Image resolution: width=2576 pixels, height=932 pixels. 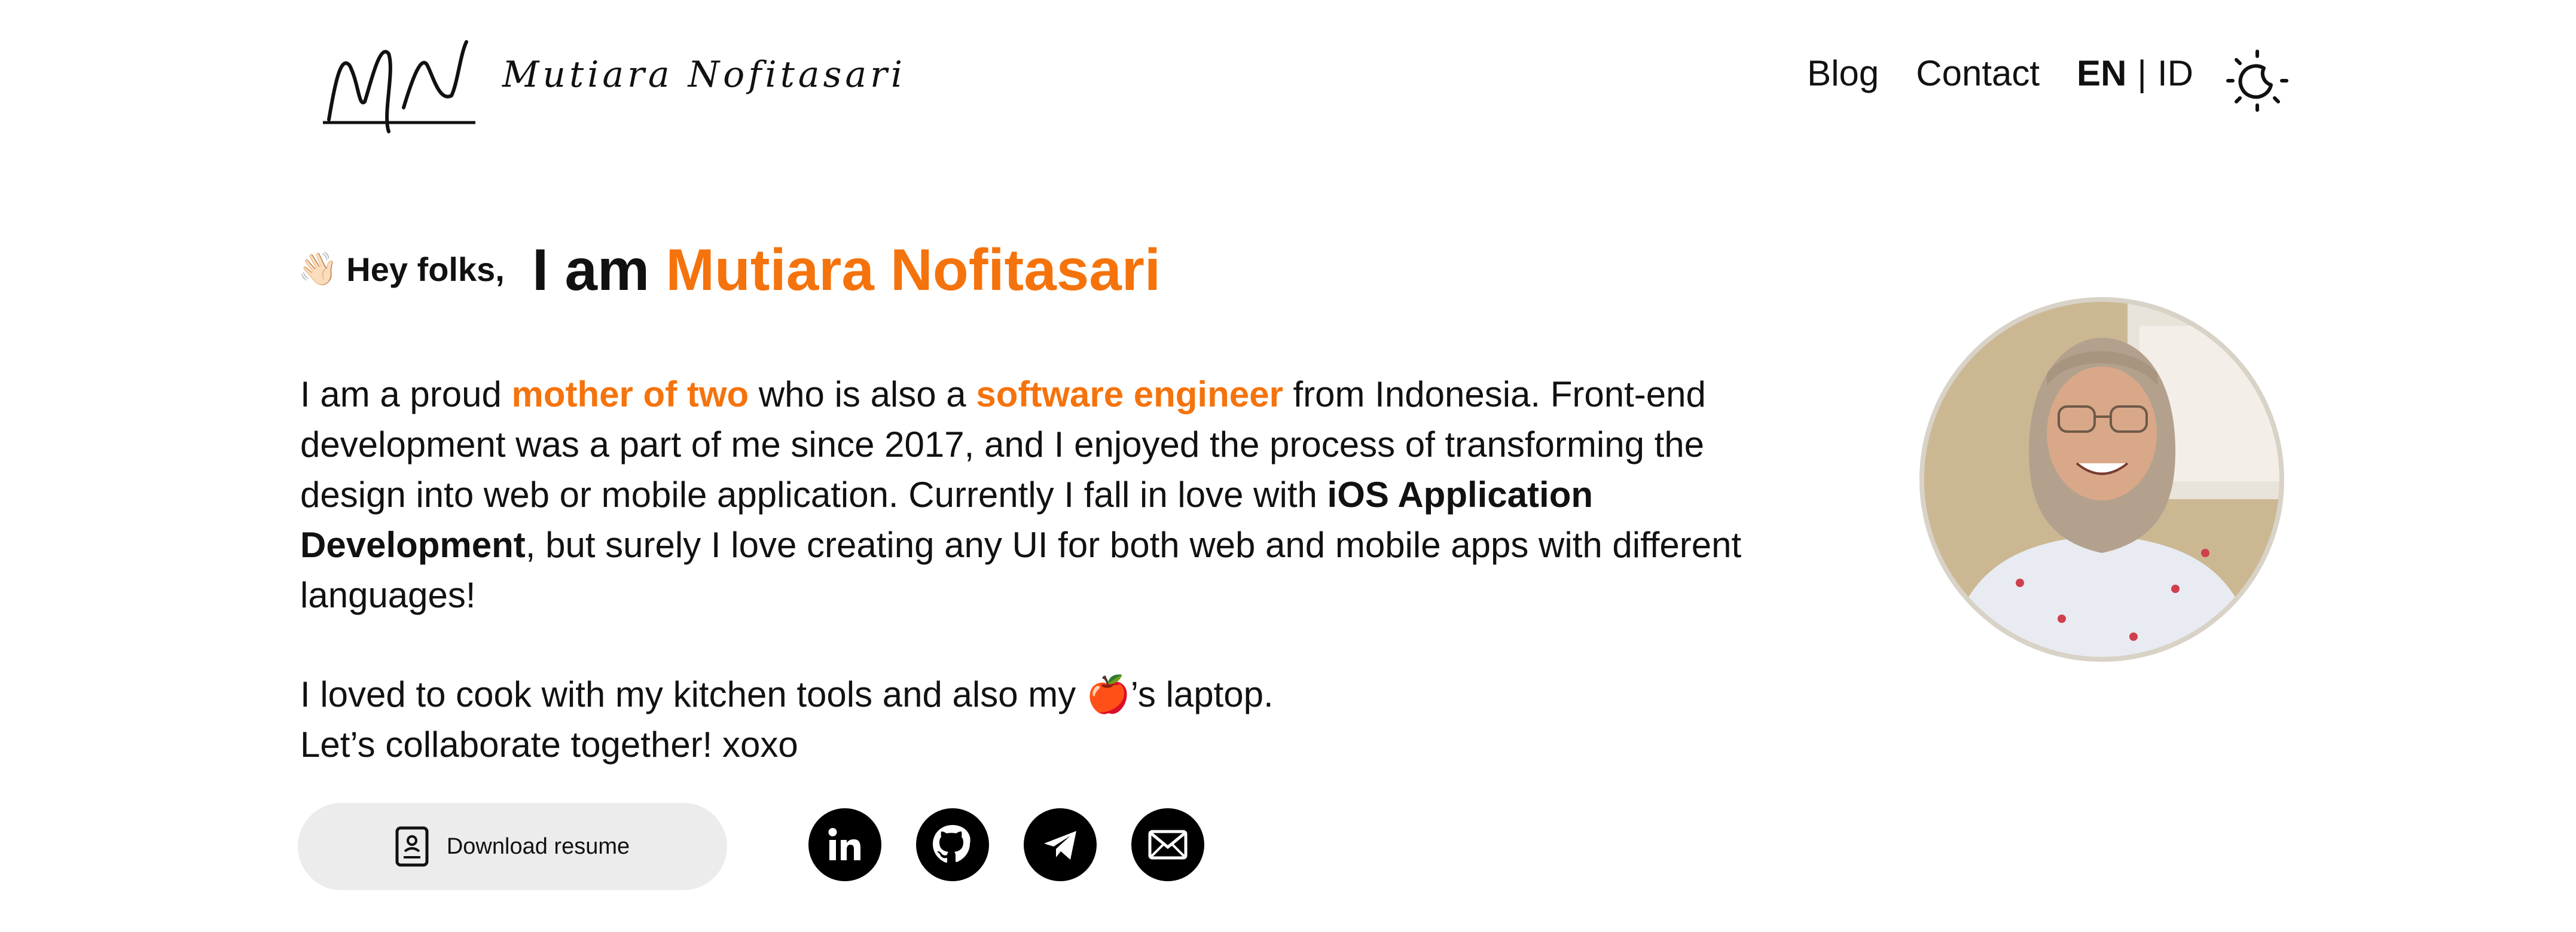 What do you see at coordinates (2101, 479) in the screenshot?
I see `profile-avatar` at bounding box center [2101, 479].